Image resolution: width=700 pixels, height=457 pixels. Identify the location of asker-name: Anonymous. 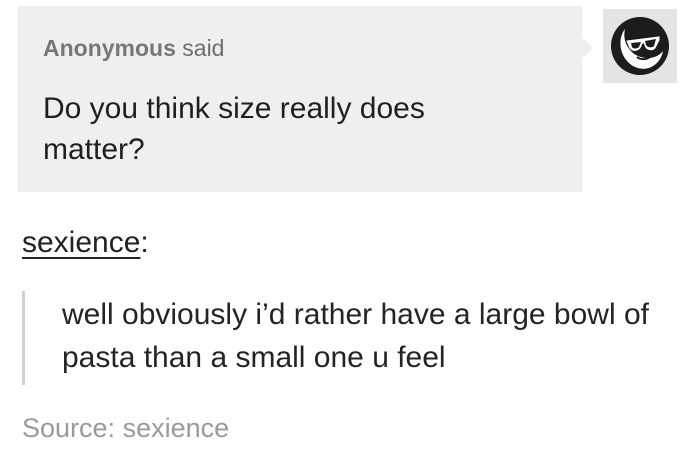
(109, 48).